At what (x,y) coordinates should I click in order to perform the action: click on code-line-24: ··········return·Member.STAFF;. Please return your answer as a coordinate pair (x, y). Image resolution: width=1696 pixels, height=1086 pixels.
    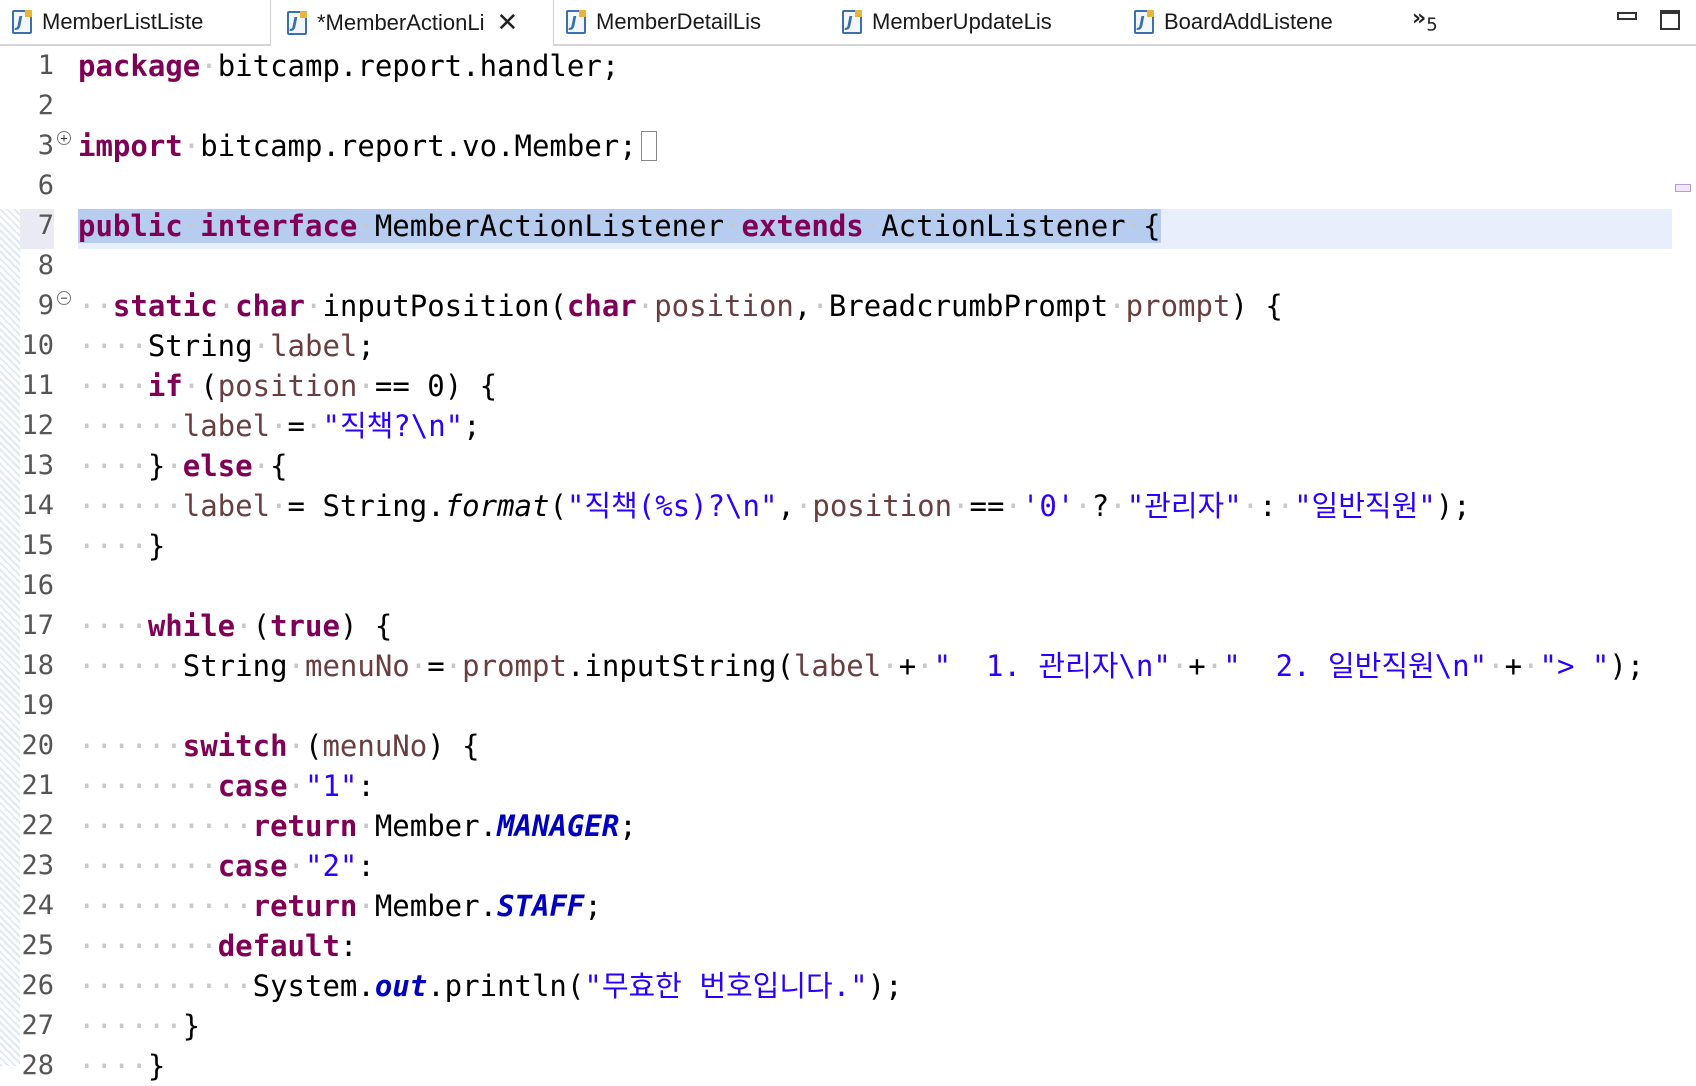
    Looking at the image, I should click on (340, 906).